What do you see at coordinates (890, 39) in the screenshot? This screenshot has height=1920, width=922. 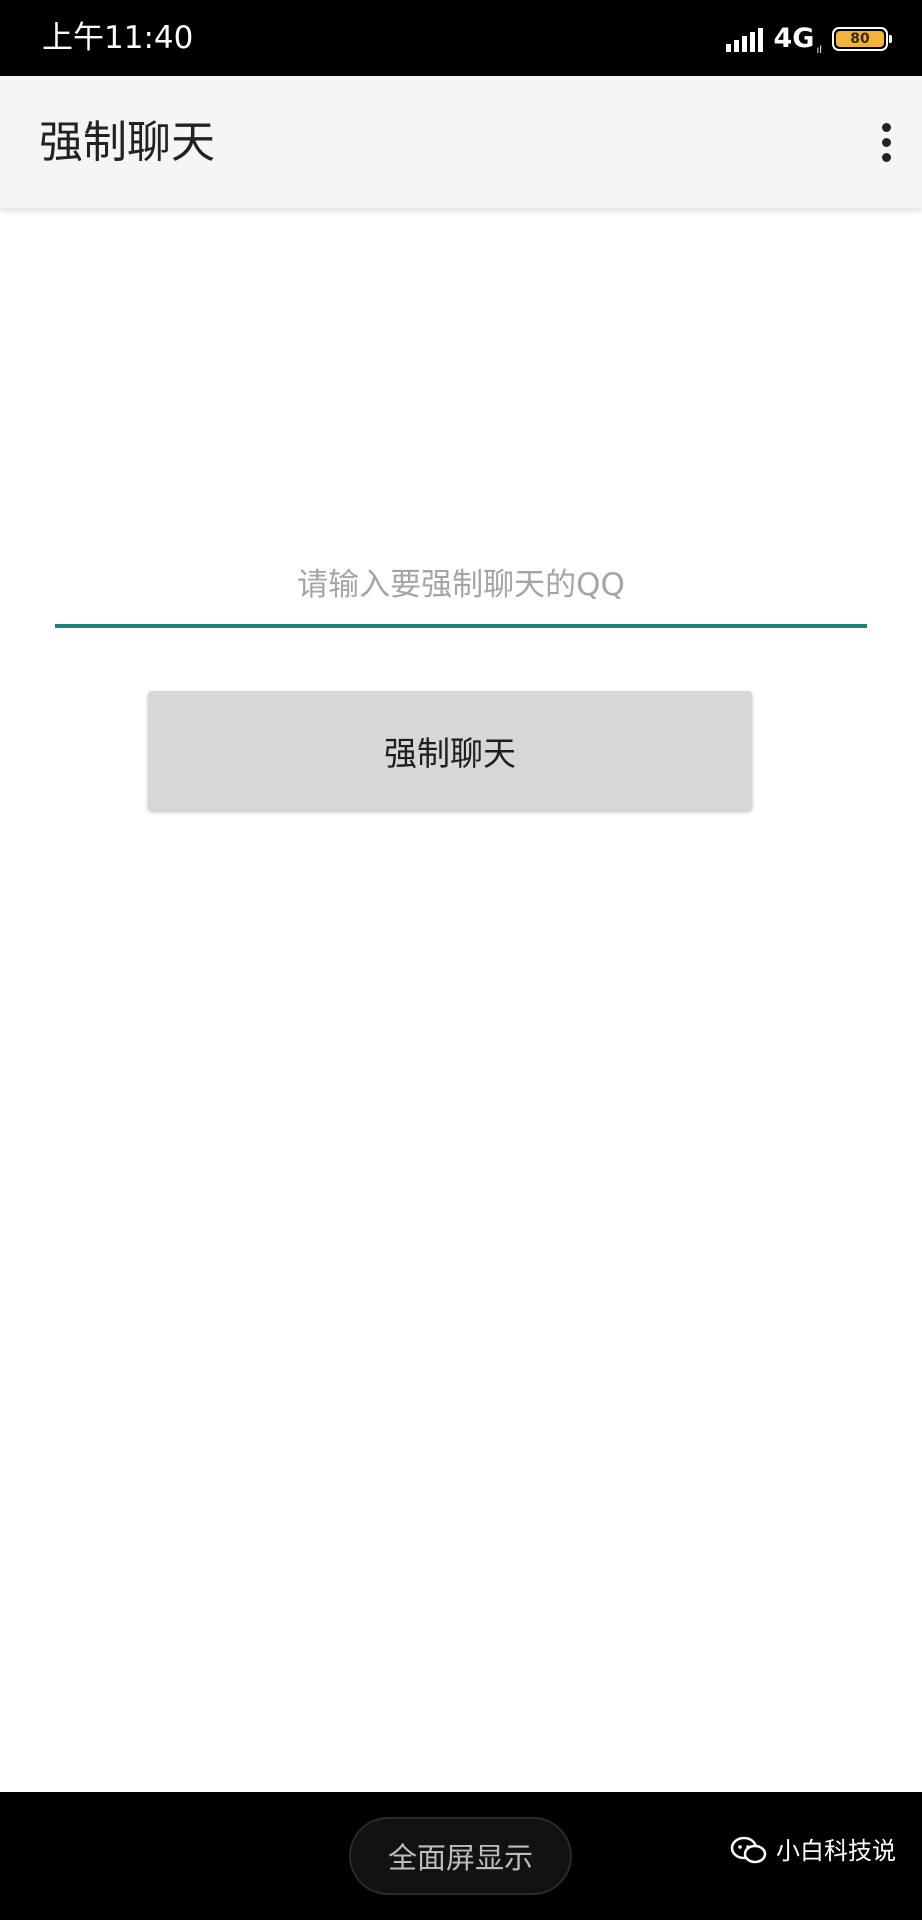 I see `battery-tip` at bounding box center [890, 39].